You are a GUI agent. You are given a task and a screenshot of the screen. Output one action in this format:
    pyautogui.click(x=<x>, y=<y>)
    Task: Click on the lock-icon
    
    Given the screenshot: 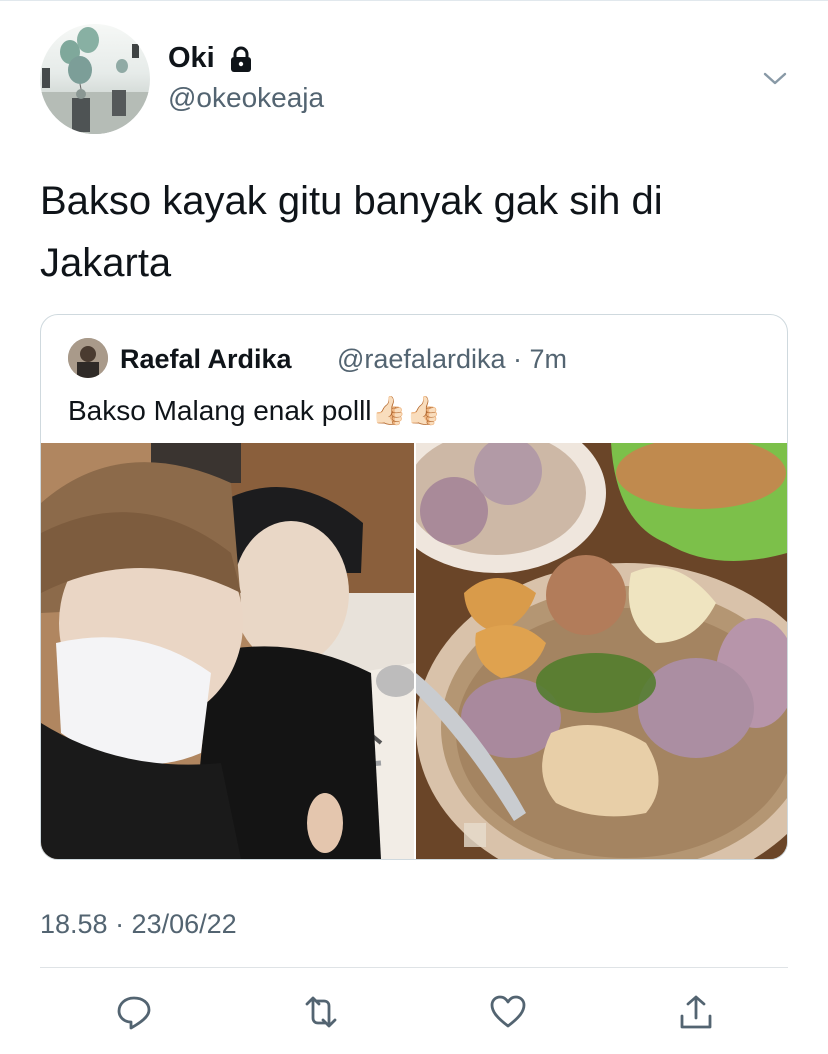 What is the action you would take?
    pyautogui.click(x=241, y=59)
    